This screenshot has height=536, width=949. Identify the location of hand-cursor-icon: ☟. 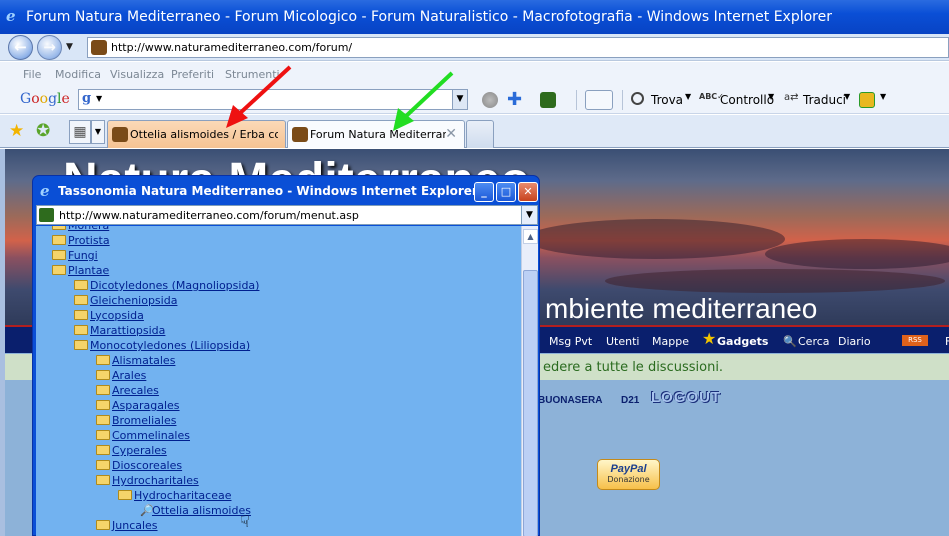
(245, 521).